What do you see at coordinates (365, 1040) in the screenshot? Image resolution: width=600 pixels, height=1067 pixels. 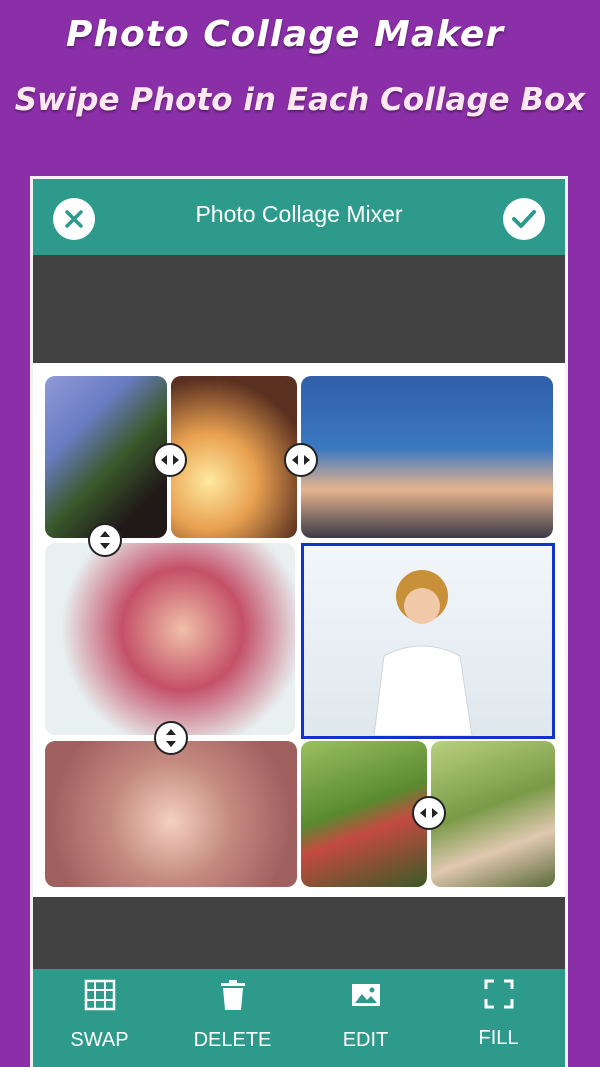 I see `edit-label: EDIT` at bounding box center [365, 1040].